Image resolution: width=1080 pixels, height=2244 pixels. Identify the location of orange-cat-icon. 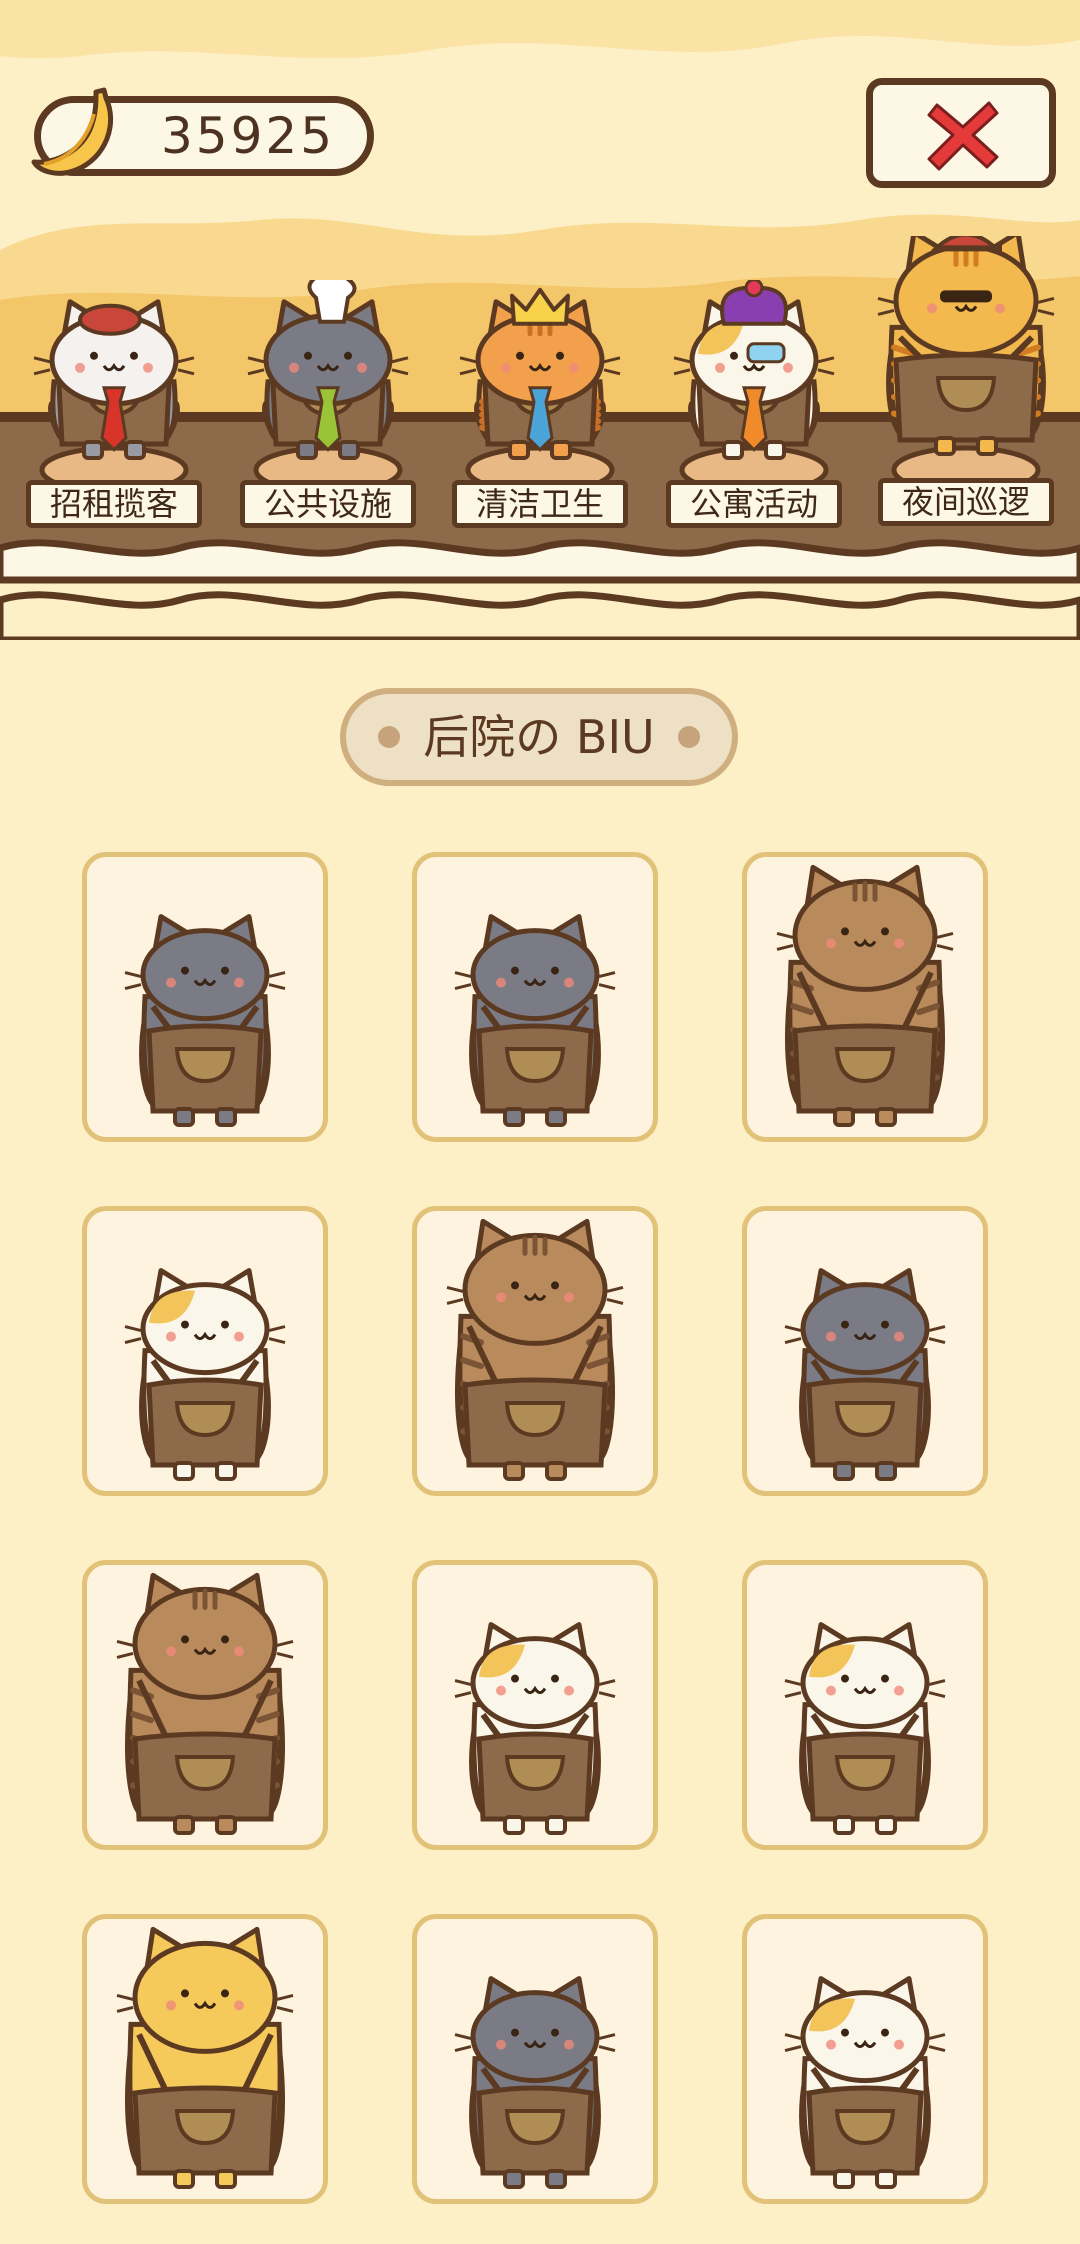
(205, 2057).